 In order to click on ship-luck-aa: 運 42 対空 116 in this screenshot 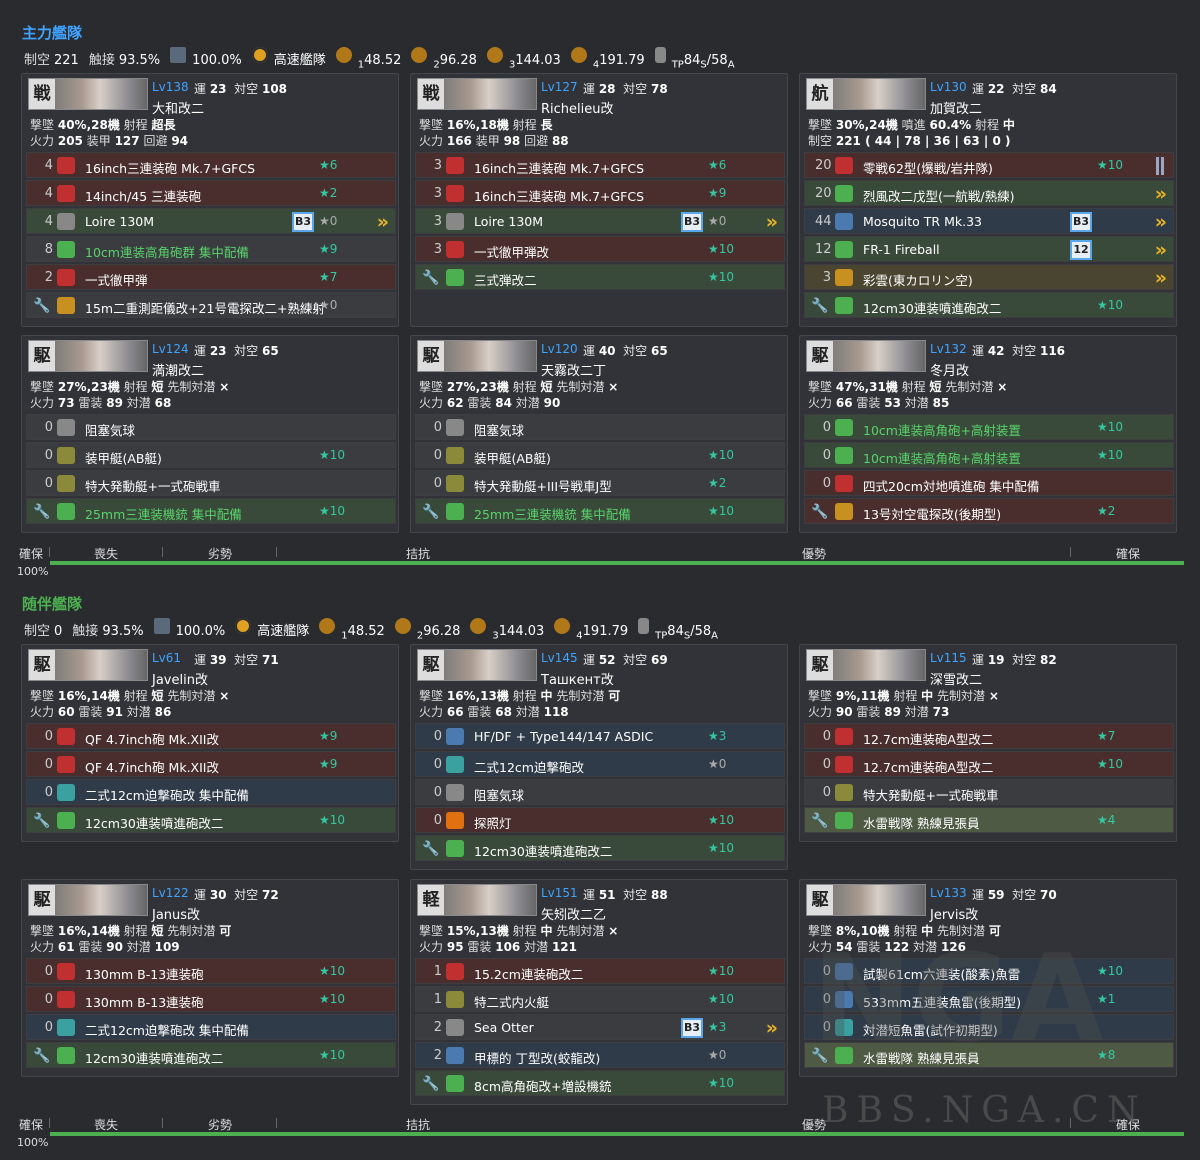, I will do `click(1019, 351)`.